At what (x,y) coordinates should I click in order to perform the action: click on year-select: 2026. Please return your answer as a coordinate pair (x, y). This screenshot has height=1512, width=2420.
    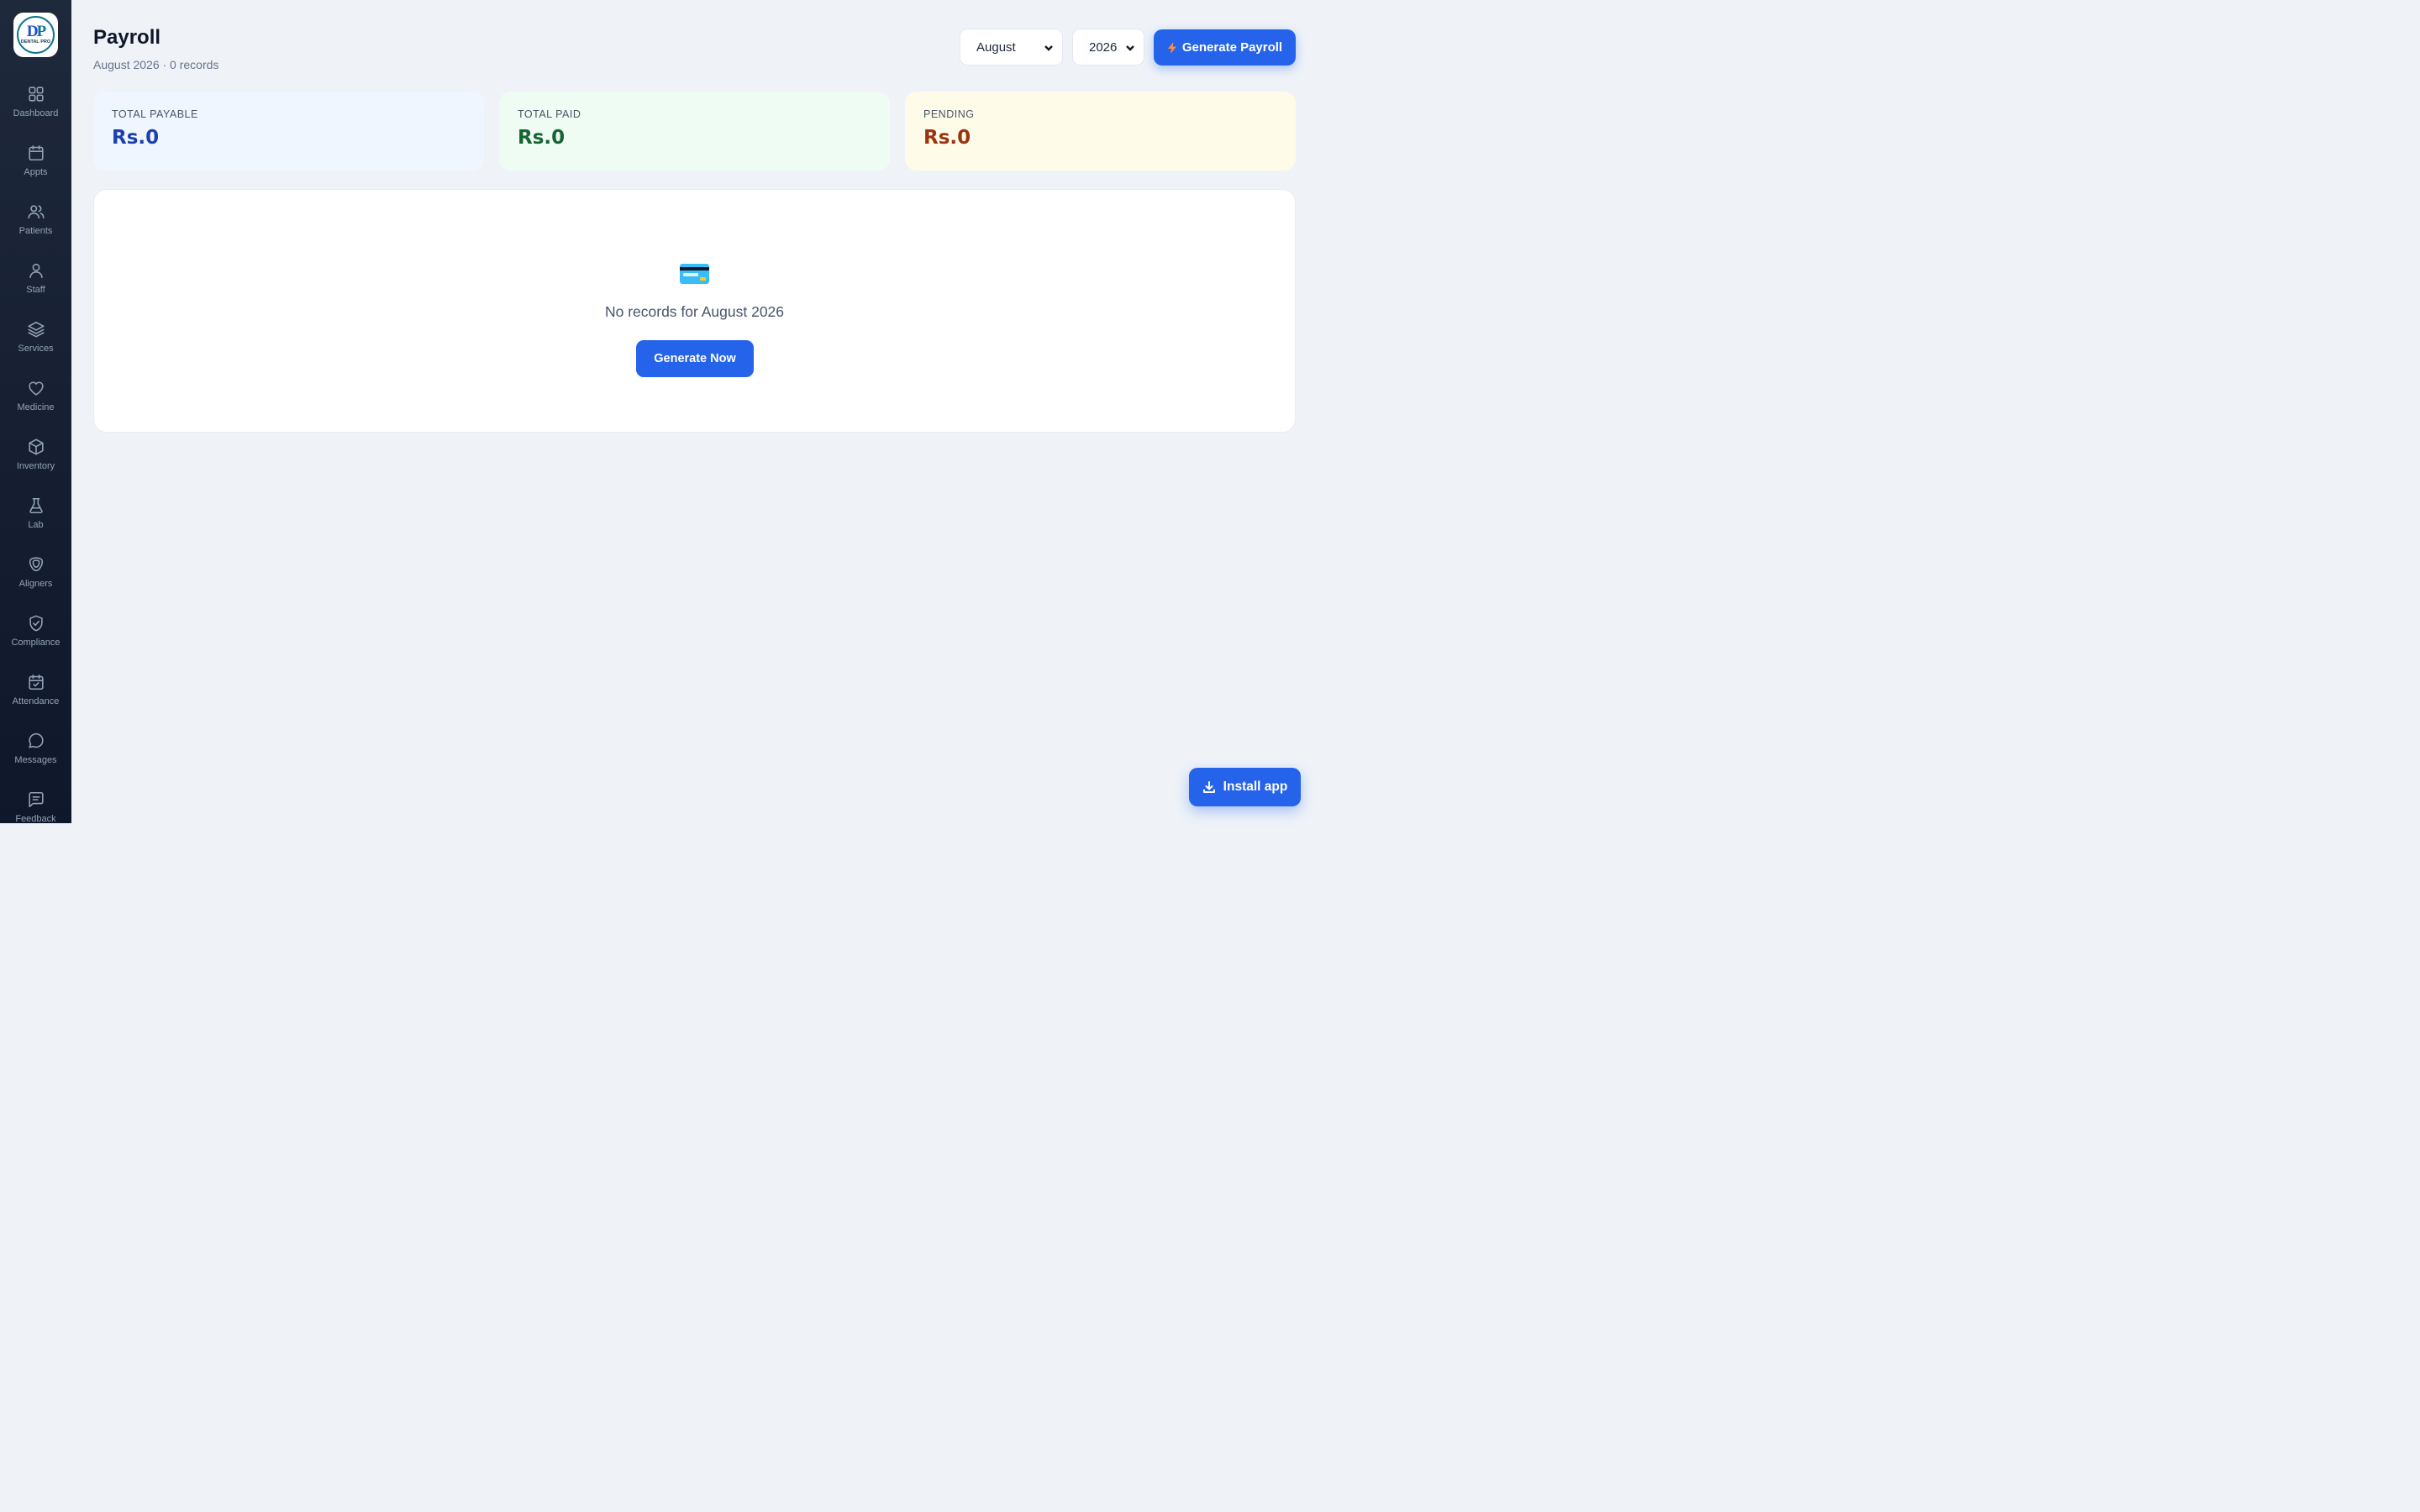
    Looking at the image, I should click on (1108, 47).